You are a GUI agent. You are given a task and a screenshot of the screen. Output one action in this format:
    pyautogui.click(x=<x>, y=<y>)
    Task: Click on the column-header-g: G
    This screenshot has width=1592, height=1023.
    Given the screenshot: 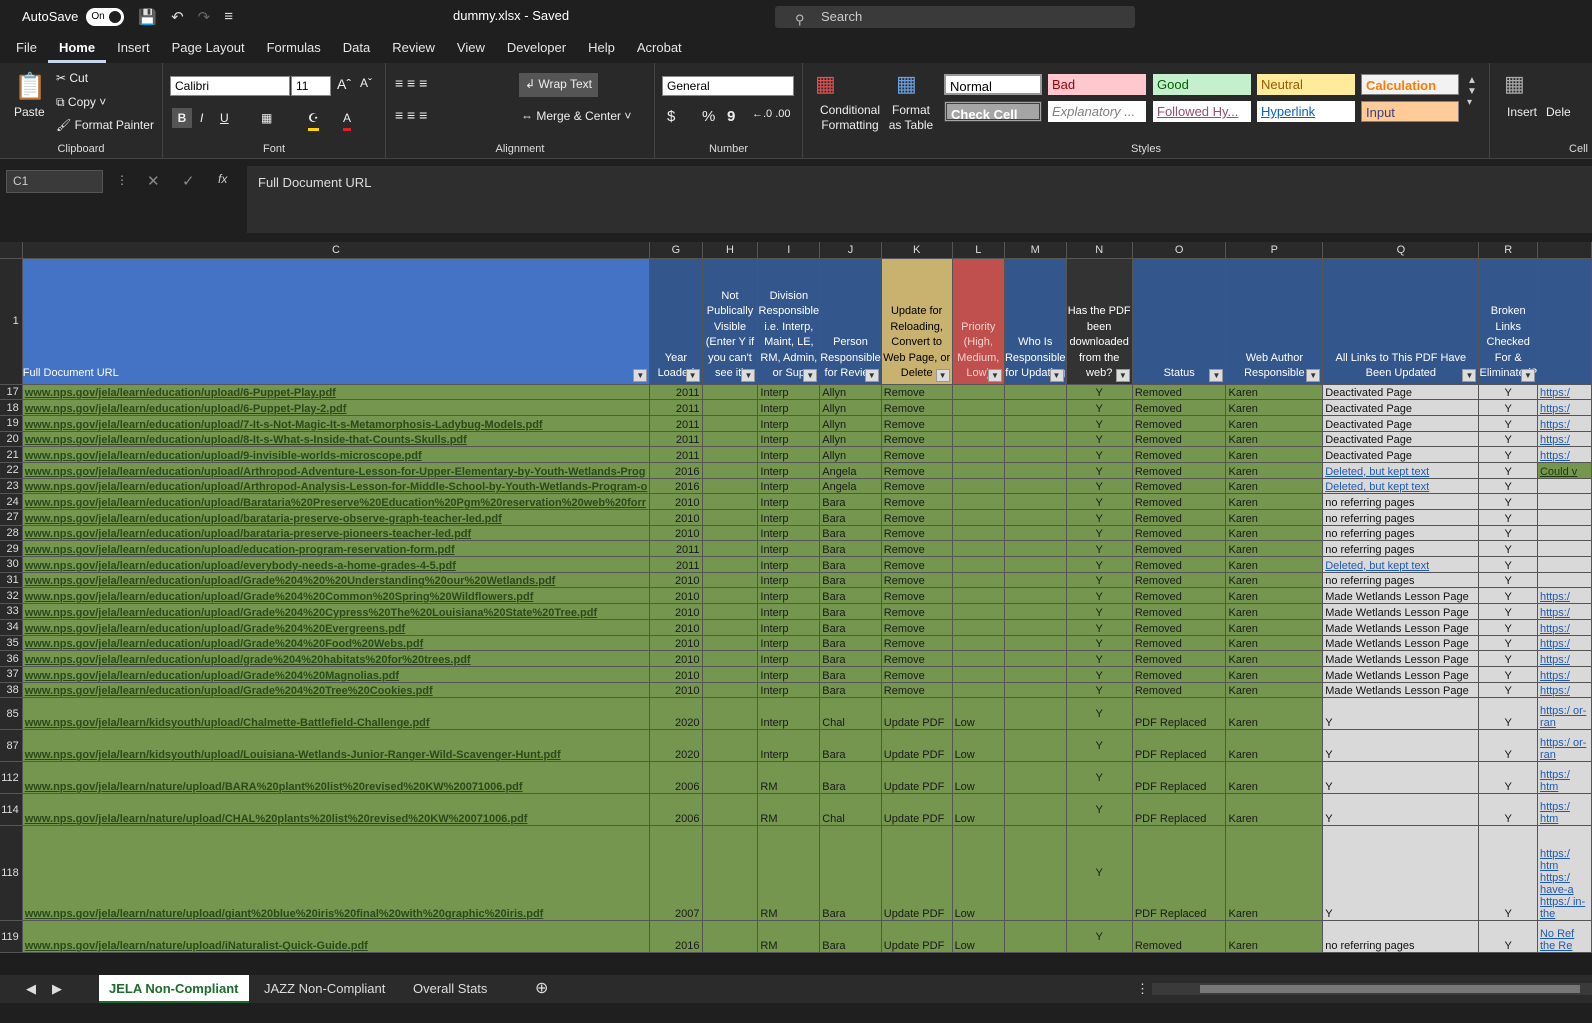 What is the action you would take?
    pyautogui.click(x=676, y=250)
    